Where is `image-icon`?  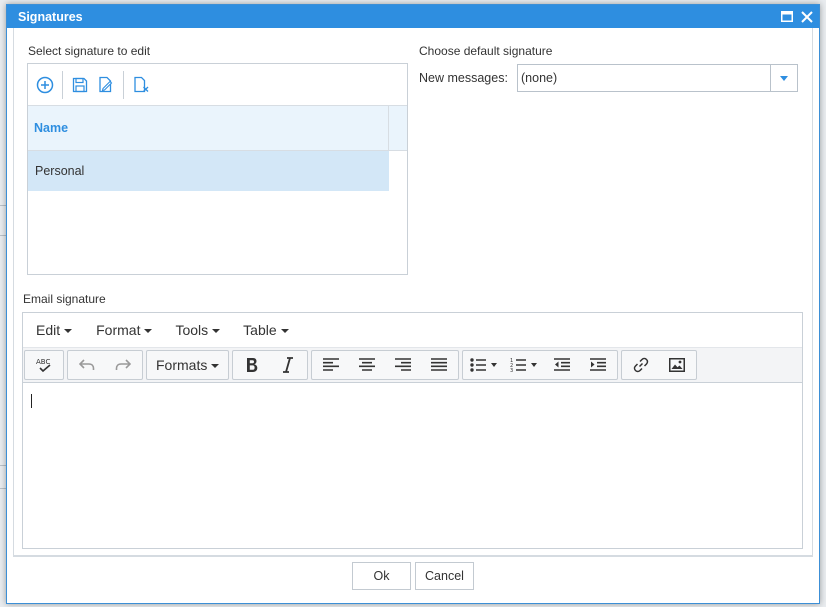 image-icon is located at coordinates (677, 365).